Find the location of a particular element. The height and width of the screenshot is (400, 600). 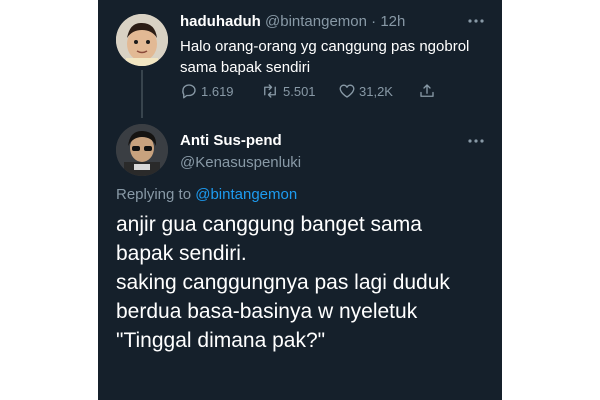

tweet-time: 12h is located at coordinates (392, 21).